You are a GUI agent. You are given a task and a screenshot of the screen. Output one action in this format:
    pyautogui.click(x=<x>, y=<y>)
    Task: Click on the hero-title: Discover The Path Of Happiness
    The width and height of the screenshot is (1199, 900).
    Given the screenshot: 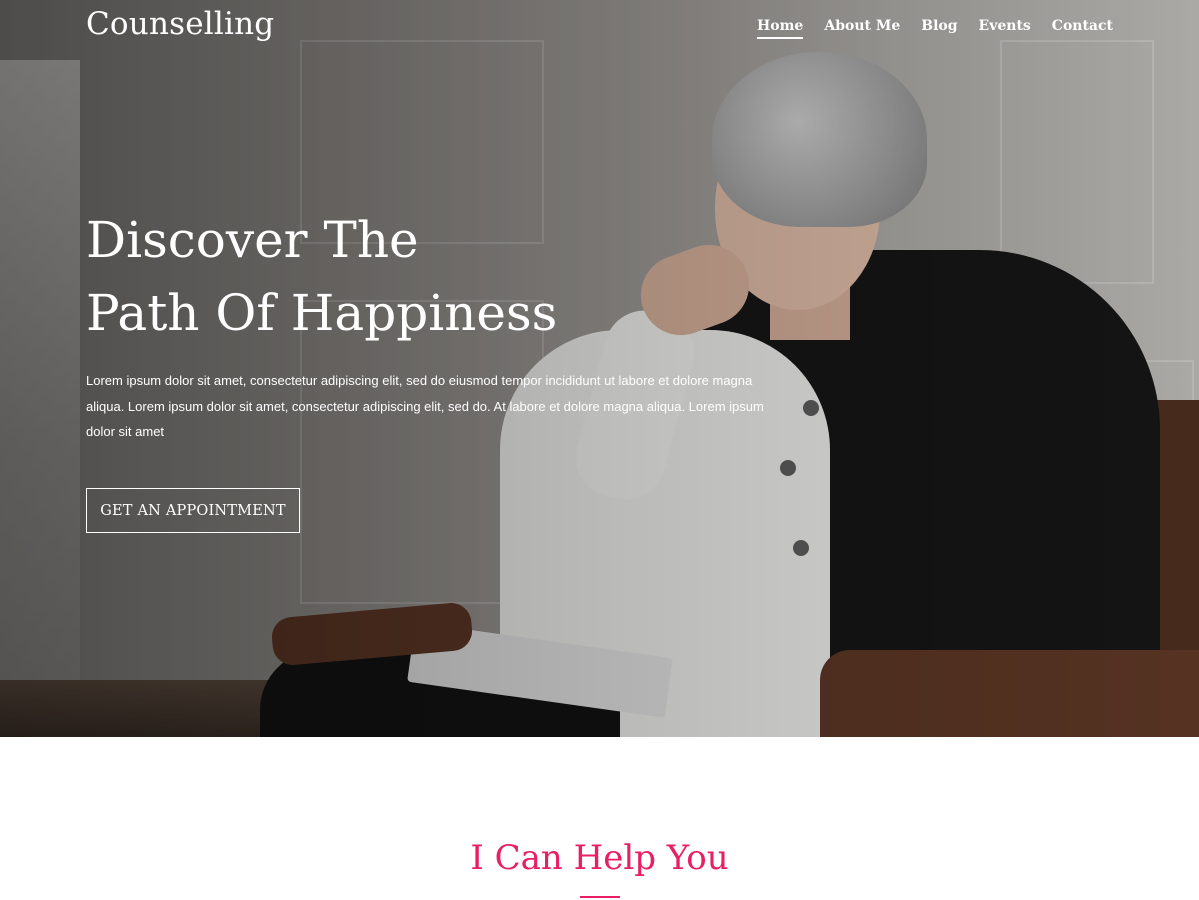 What is the action you would take?
    pyautogui.click(x=366, y=277)
    